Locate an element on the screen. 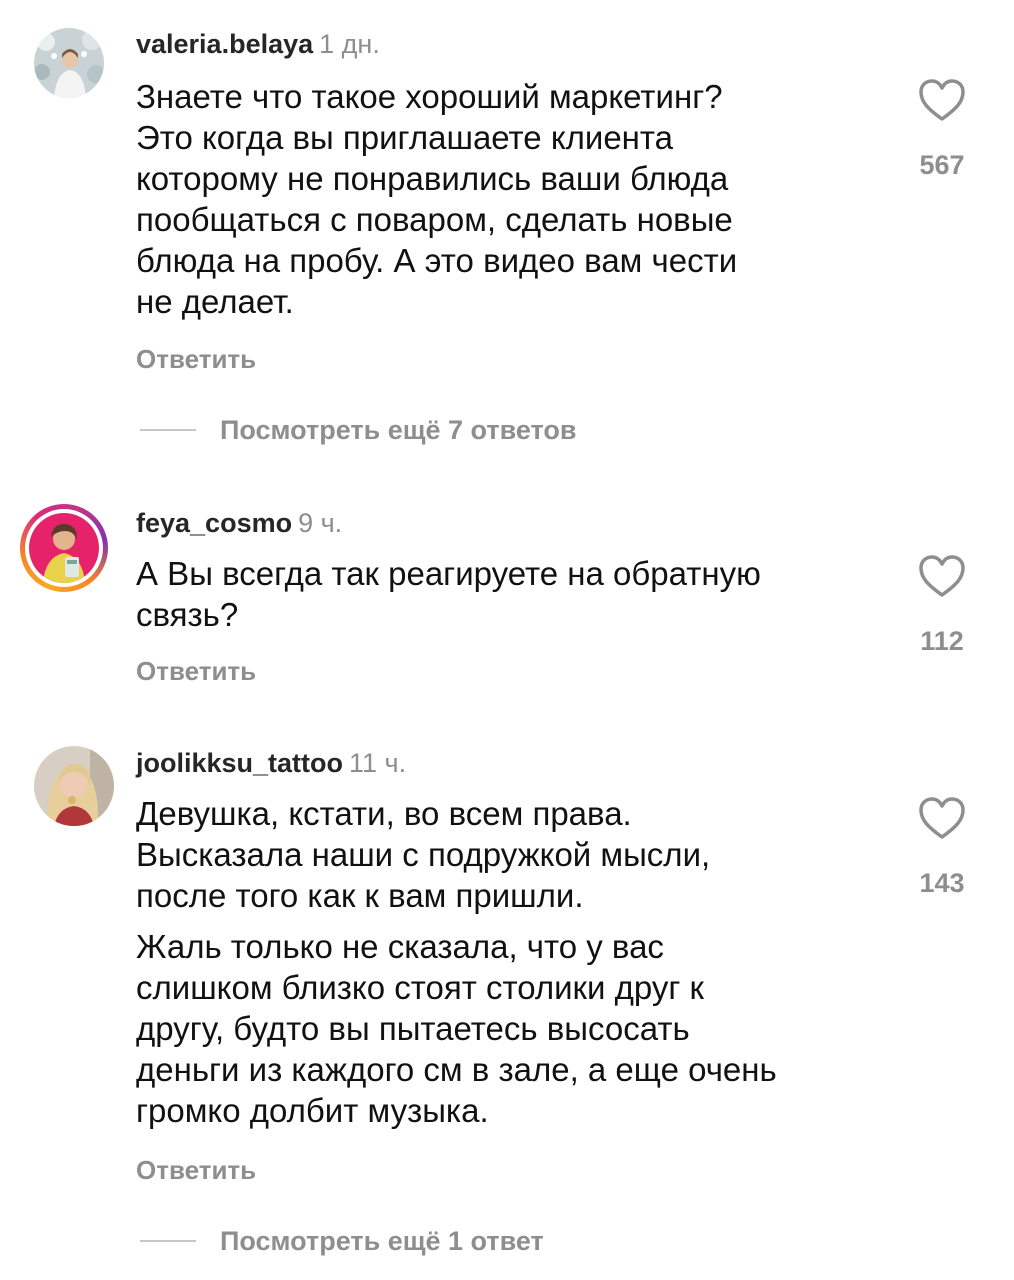 The width and height of the screenshot is (1014, 1280). comment-header: valeria.belaya 1 дн. is located at coordinates (258, 44).